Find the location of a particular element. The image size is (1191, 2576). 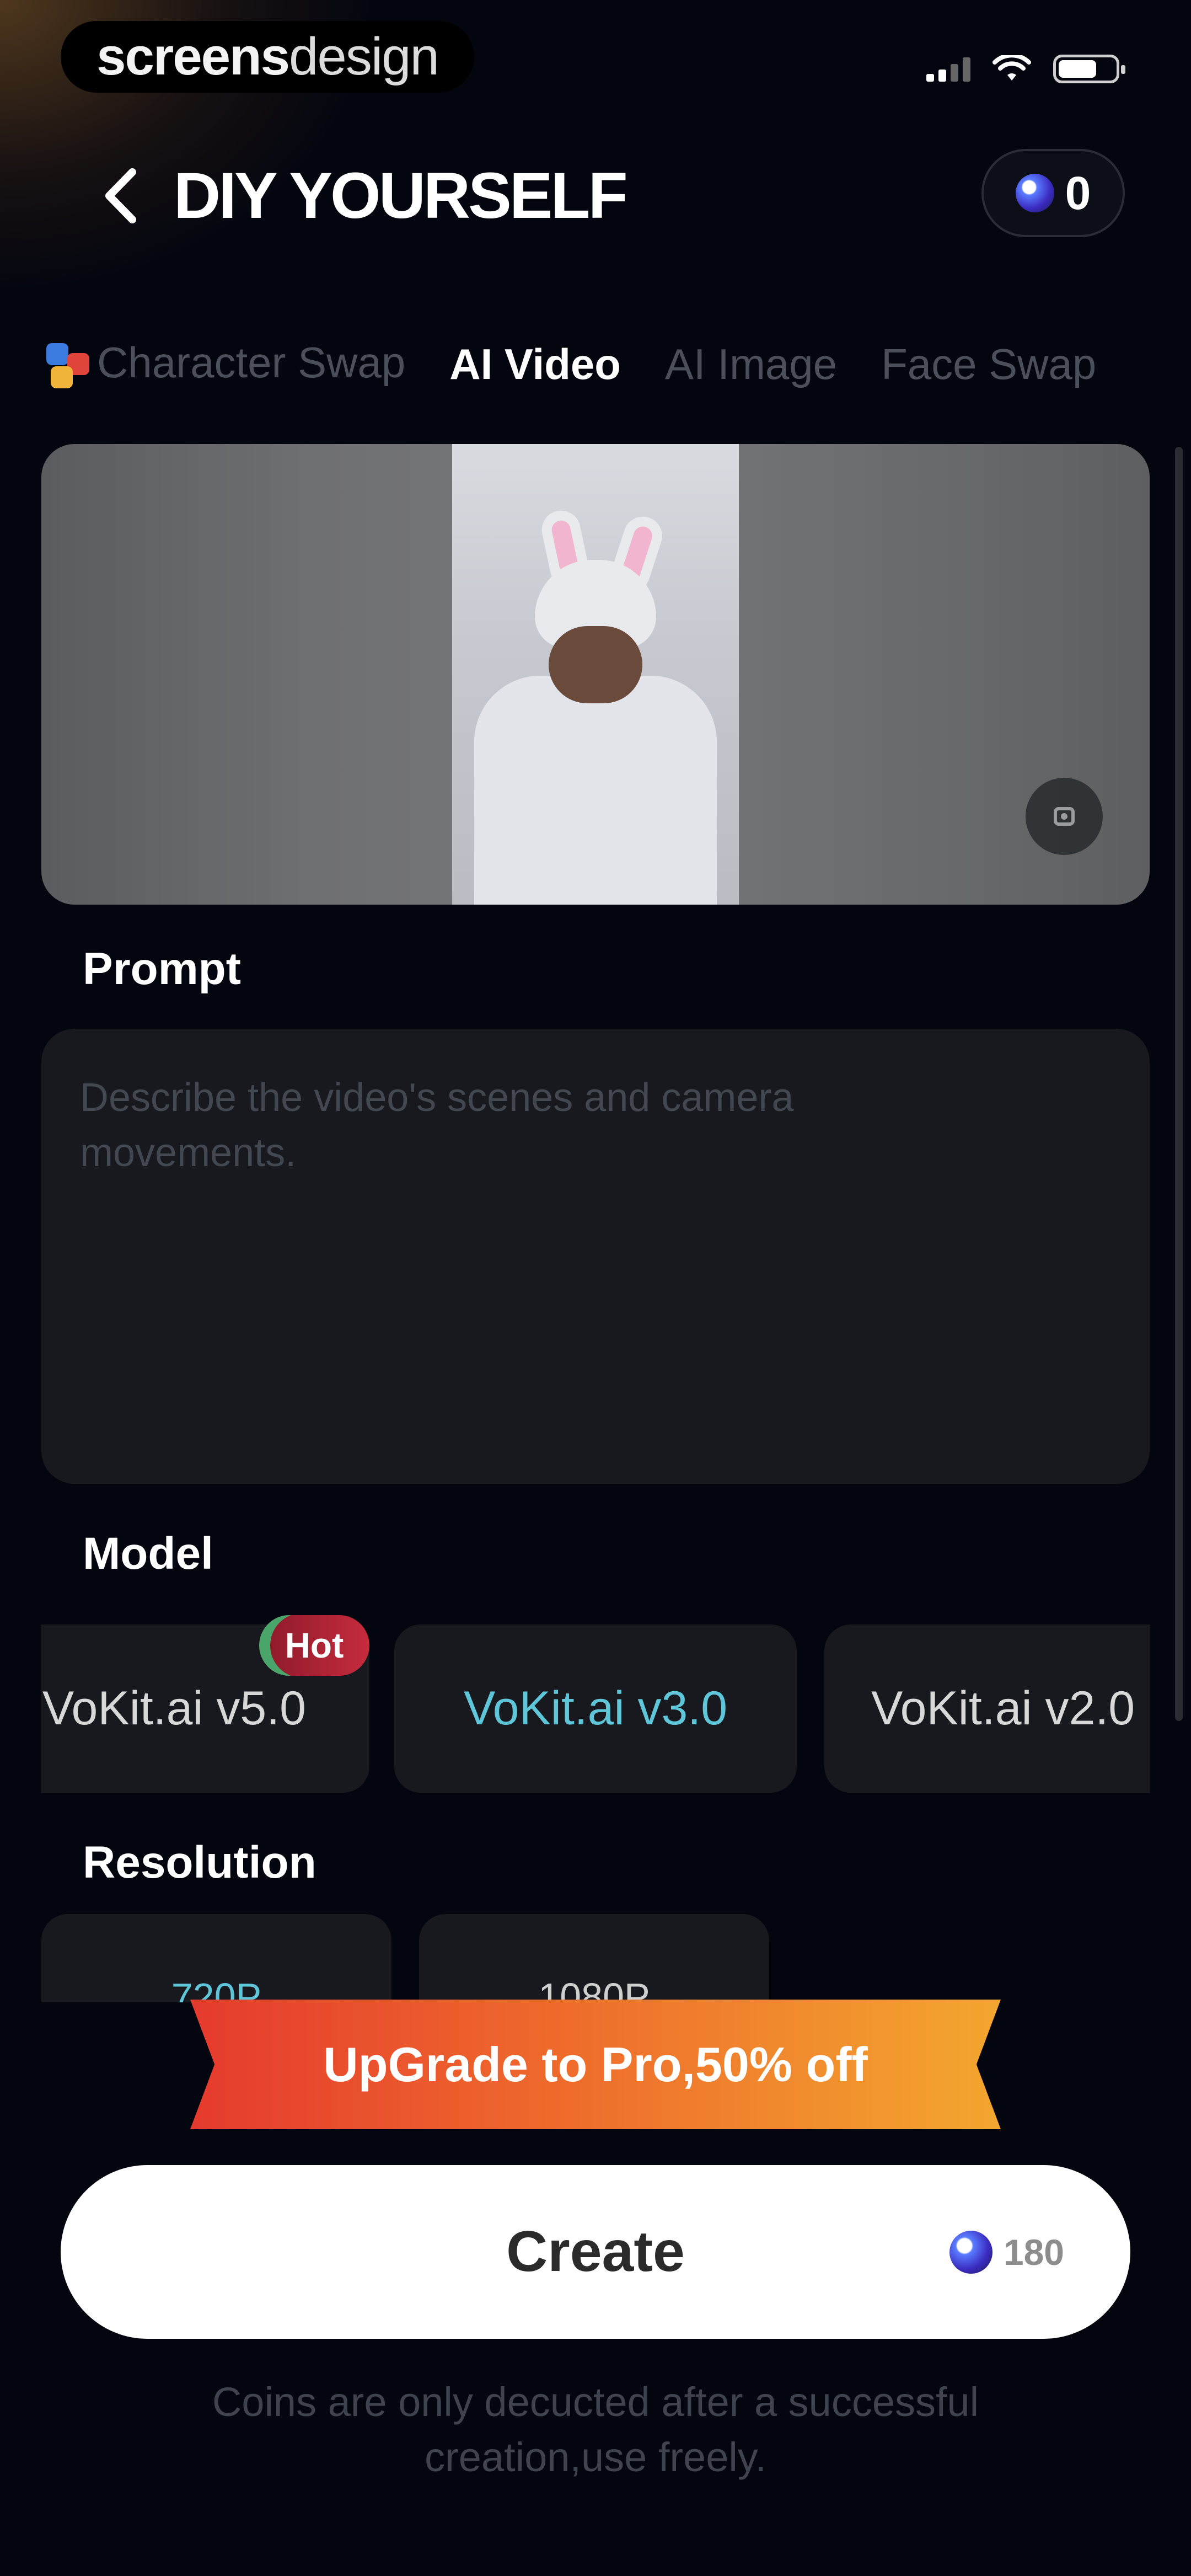

tab-label: AI Video is located at coordinates (535, 363).